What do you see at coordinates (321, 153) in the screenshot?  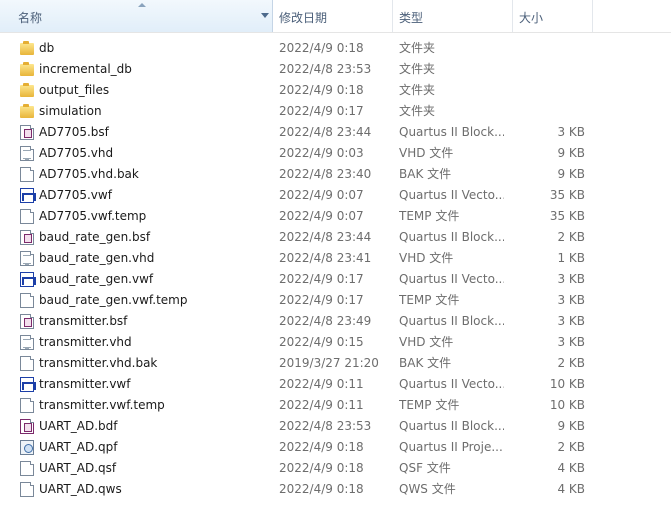 I see `file-modified-date: 2022/4/9 0:03` at bounding box center [321, 153].